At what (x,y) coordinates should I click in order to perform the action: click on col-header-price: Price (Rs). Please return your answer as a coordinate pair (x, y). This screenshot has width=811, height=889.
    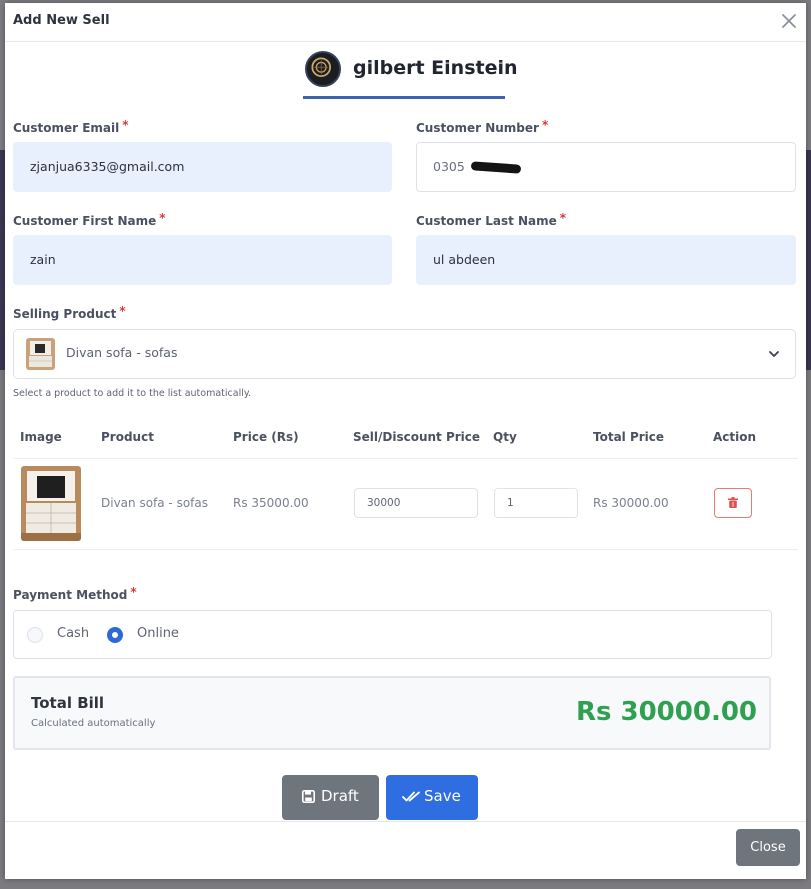
    Looking at the image, I should click on (266, 437).